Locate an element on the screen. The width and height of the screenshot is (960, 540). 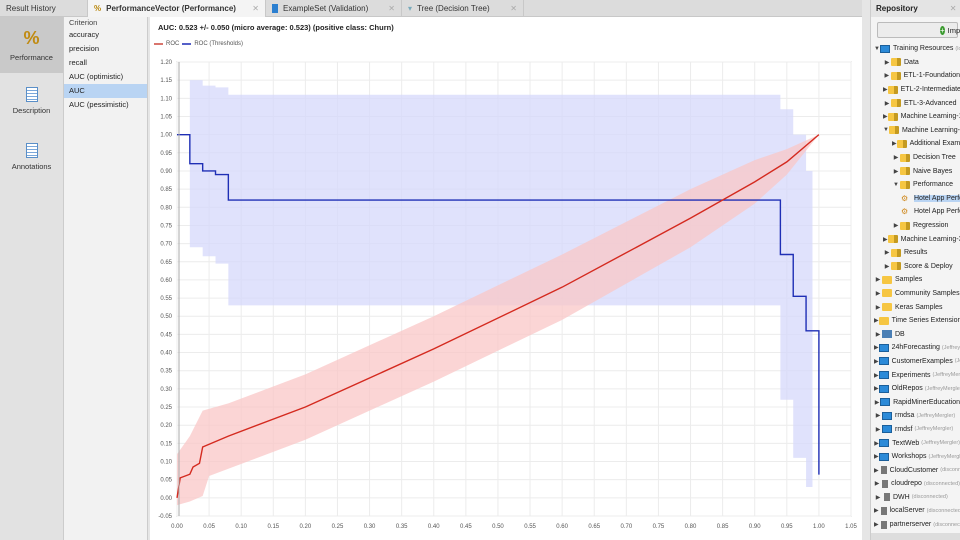
repository-item-label: Training Resources is located at coordinates (923, 49).